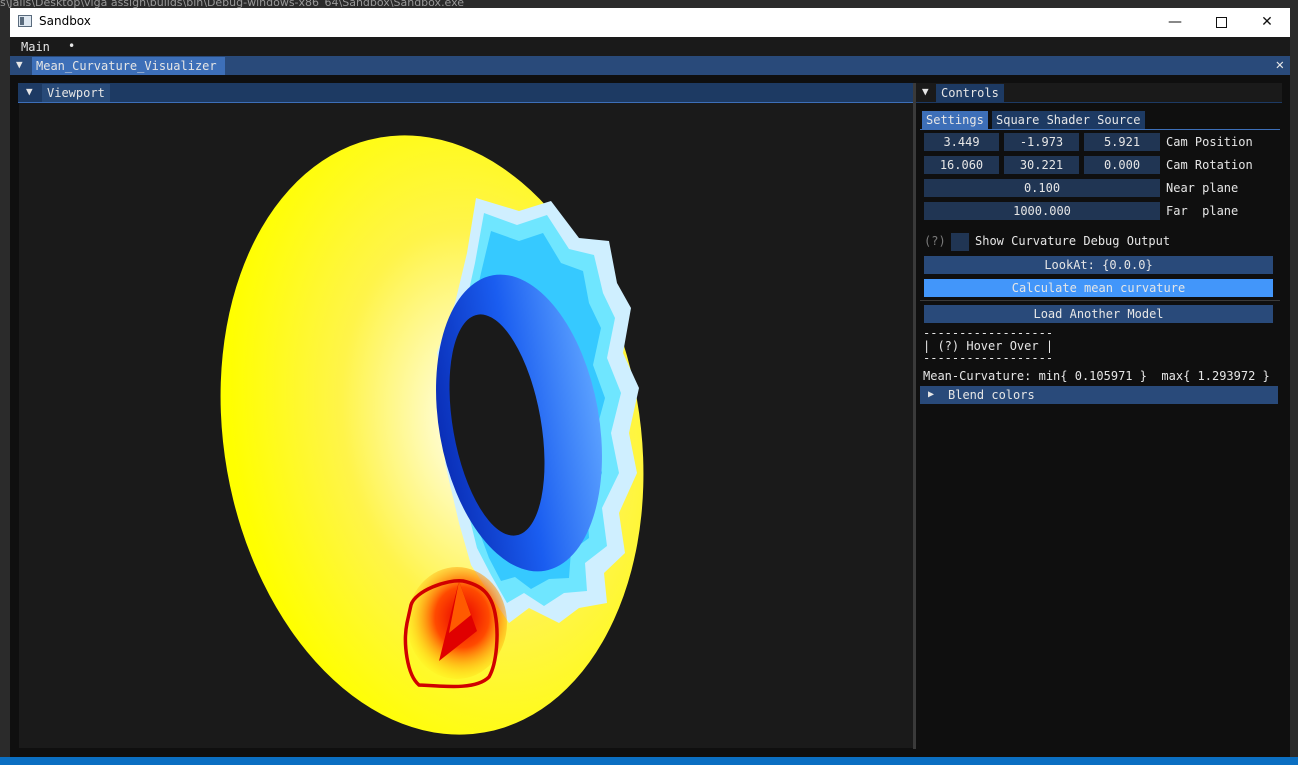 The image size is (1298, 765). What do you see at coordinates (1098, 265) in the screenshot?
I see `lookat-button: LookAt: {0.0.0}` at bounding box center [1098, 265].